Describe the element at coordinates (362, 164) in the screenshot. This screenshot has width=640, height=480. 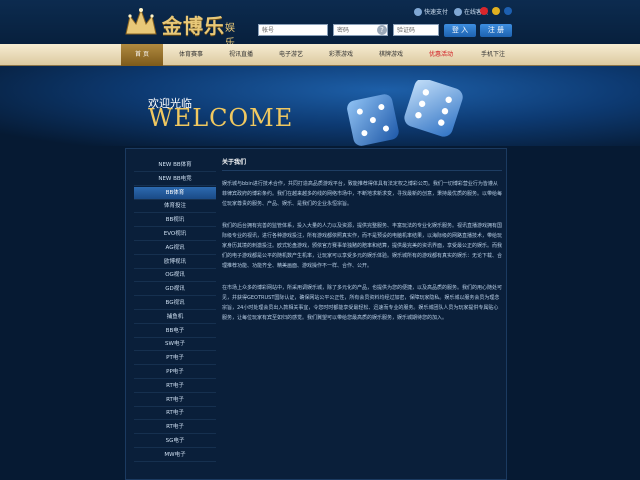
I see `content-title: 关于我们` at that location.